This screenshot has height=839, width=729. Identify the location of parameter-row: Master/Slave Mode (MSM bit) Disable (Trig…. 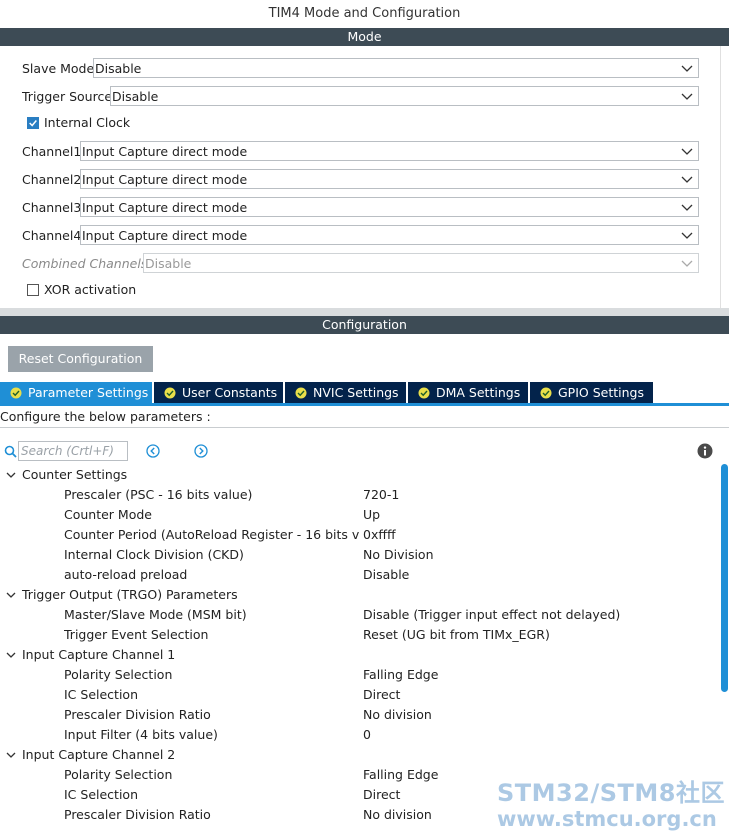
(358, 615).